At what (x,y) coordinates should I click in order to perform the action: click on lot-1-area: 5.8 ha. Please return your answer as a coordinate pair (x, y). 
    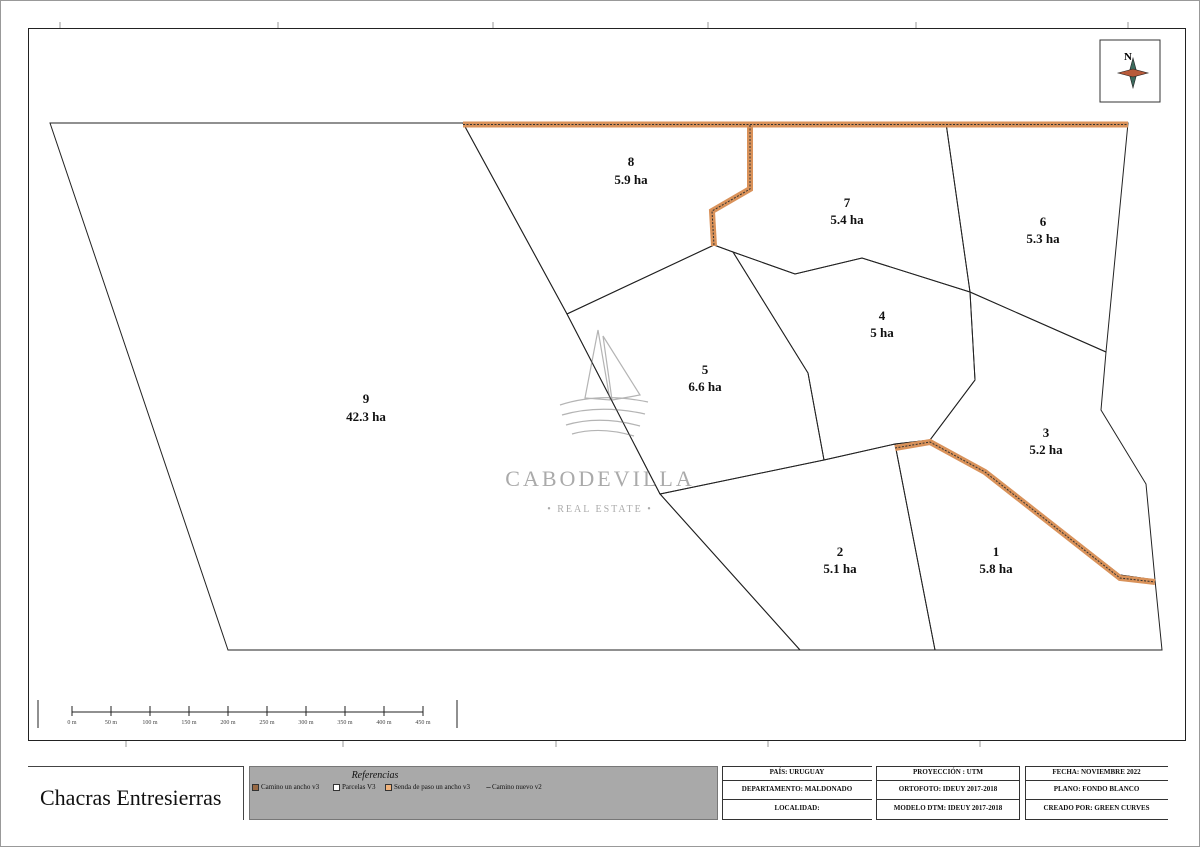
    Looking at the image, I should click on (996, 568).